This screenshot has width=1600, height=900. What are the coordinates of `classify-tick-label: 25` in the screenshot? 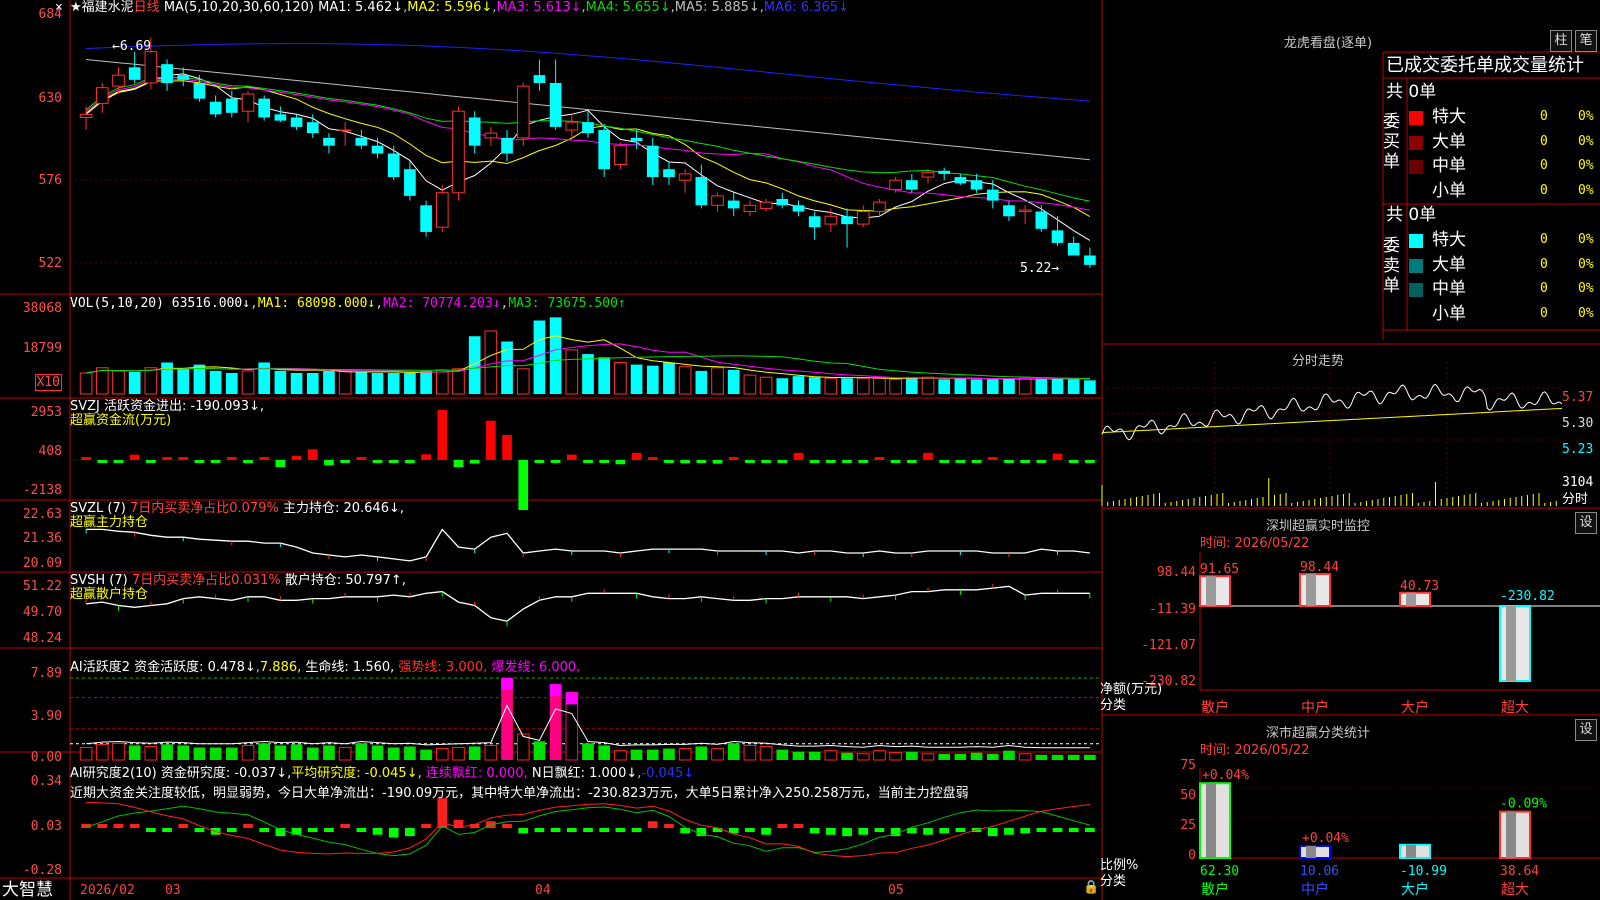 It's located at (1188, 825).